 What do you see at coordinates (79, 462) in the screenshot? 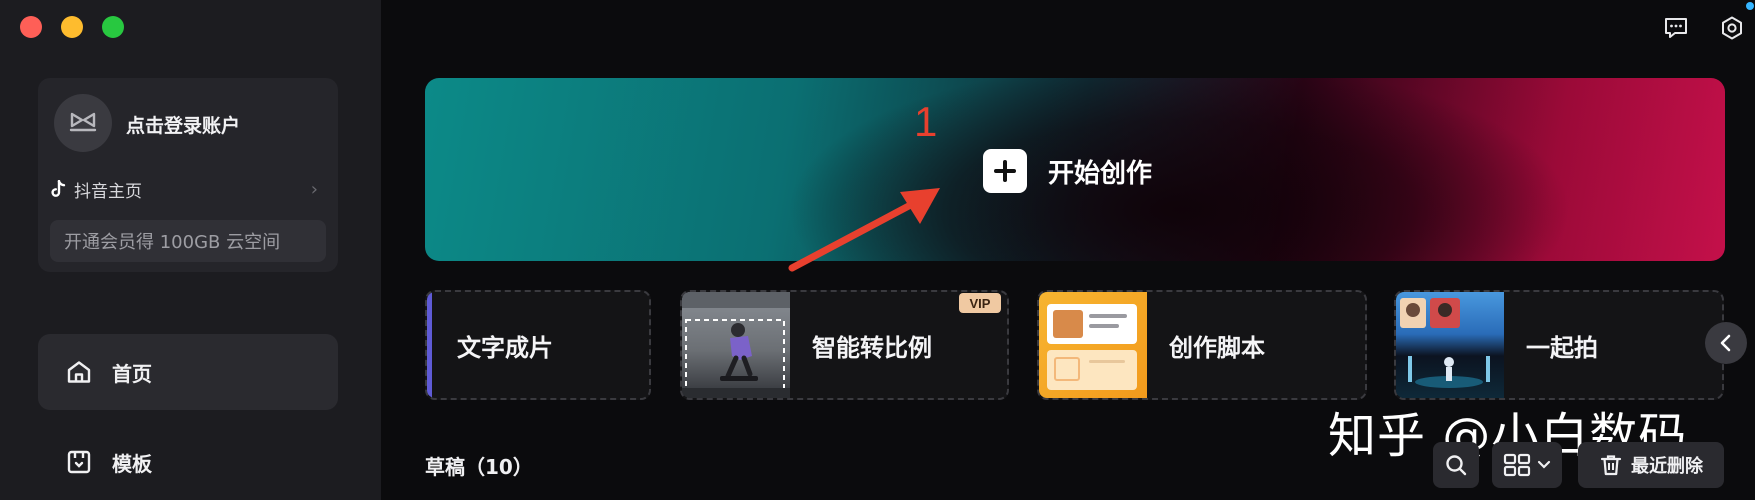
I see `template-icon` at bounding box center [79, 462].